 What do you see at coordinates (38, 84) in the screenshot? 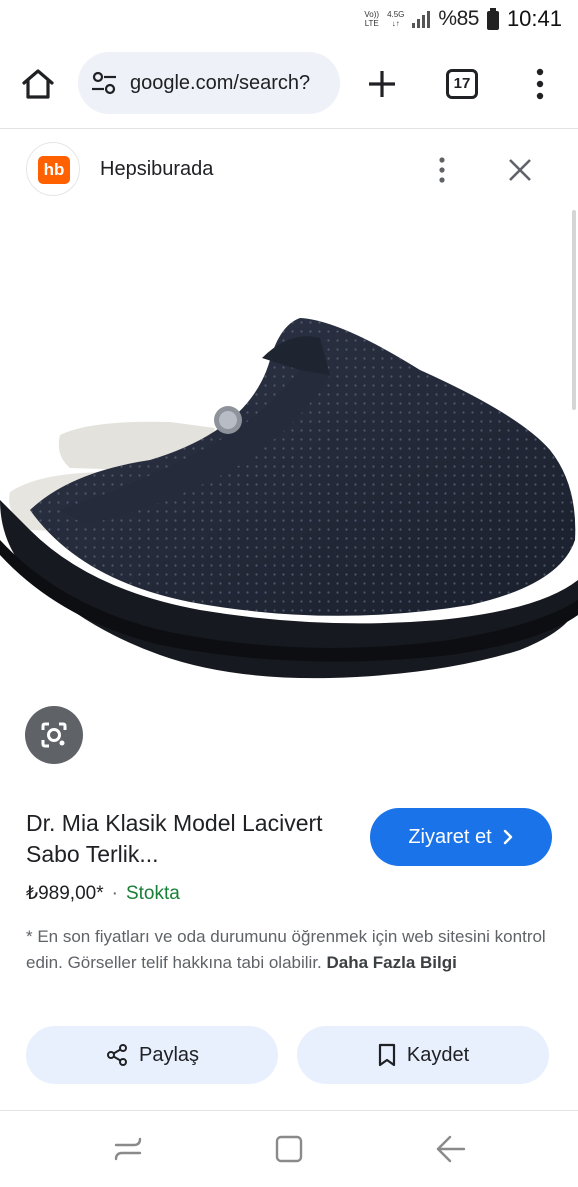
I see `home-icon` at bounding box center [38, 84].